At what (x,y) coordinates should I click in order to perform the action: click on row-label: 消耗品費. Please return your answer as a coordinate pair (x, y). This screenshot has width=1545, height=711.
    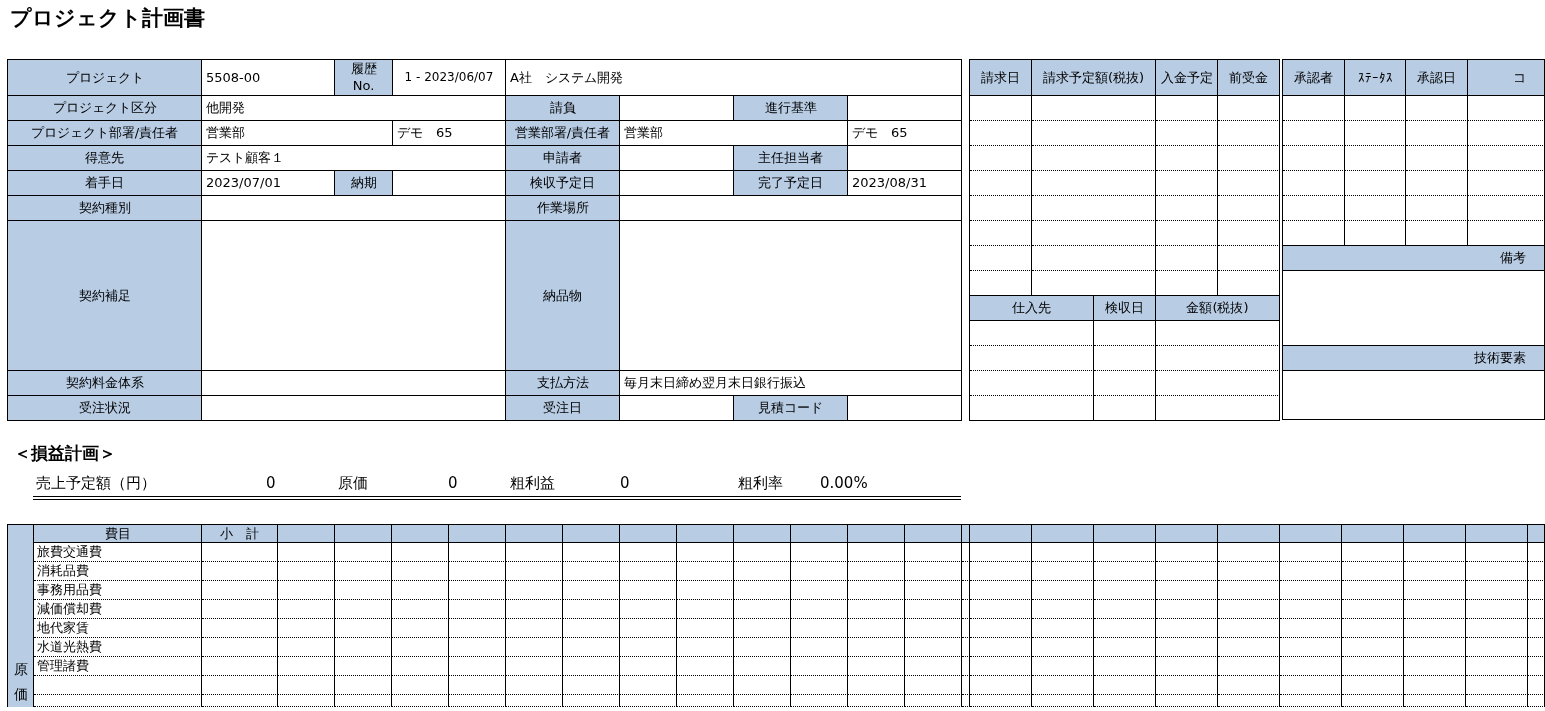
    Looking at the image, I should click on (118, 571).